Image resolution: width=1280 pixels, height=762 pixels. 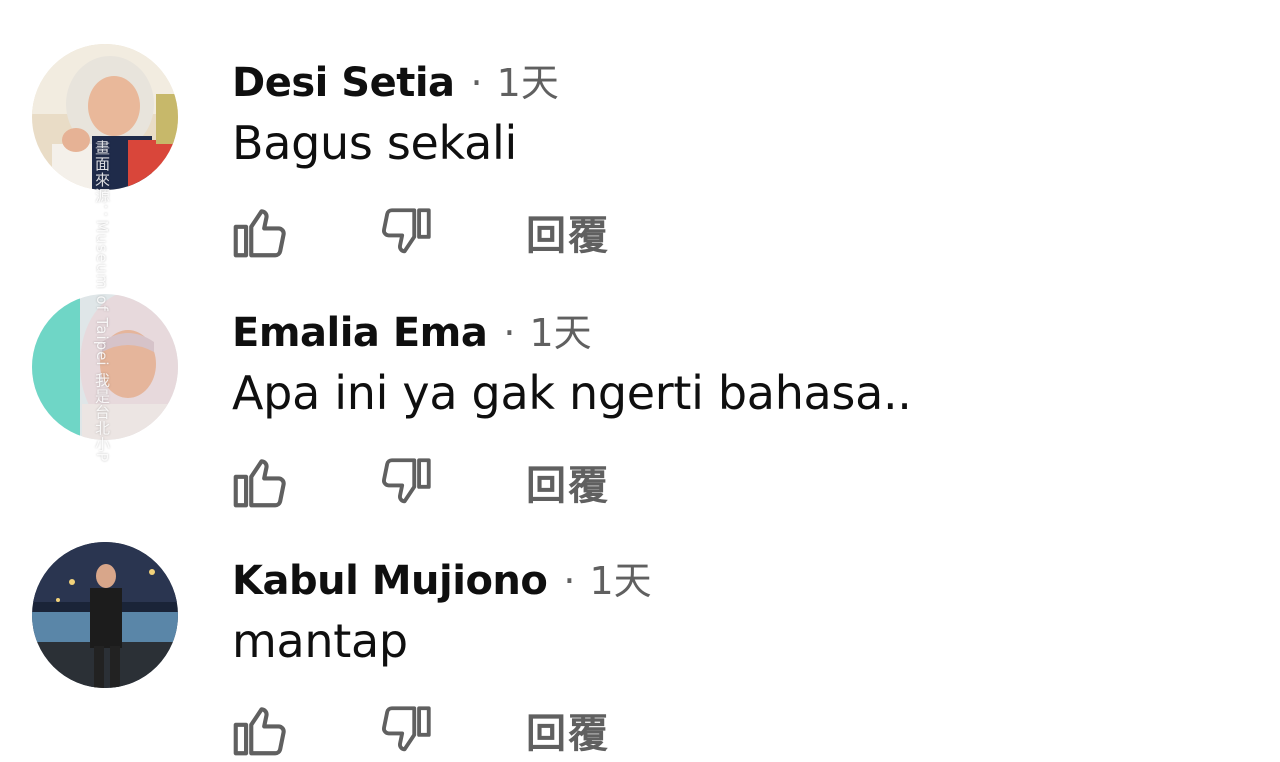 I want to click on author-name: Desi Setia, so click(x=343, y=83).